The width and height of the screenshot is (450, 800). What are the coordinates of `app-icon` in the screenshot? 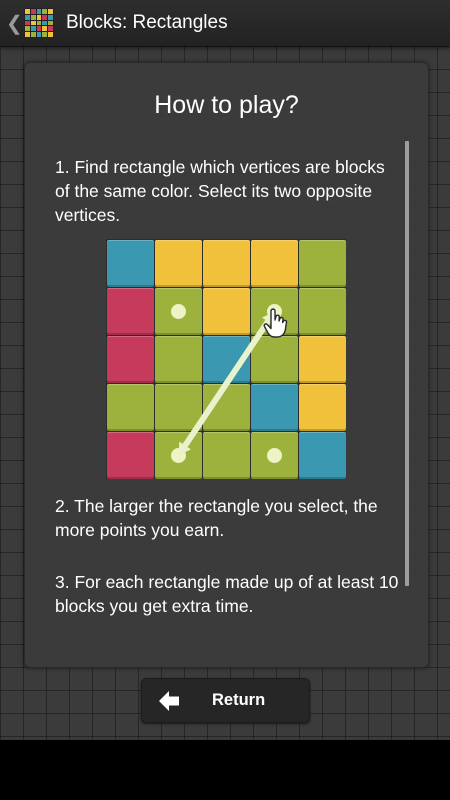 It's located at (39, 23).